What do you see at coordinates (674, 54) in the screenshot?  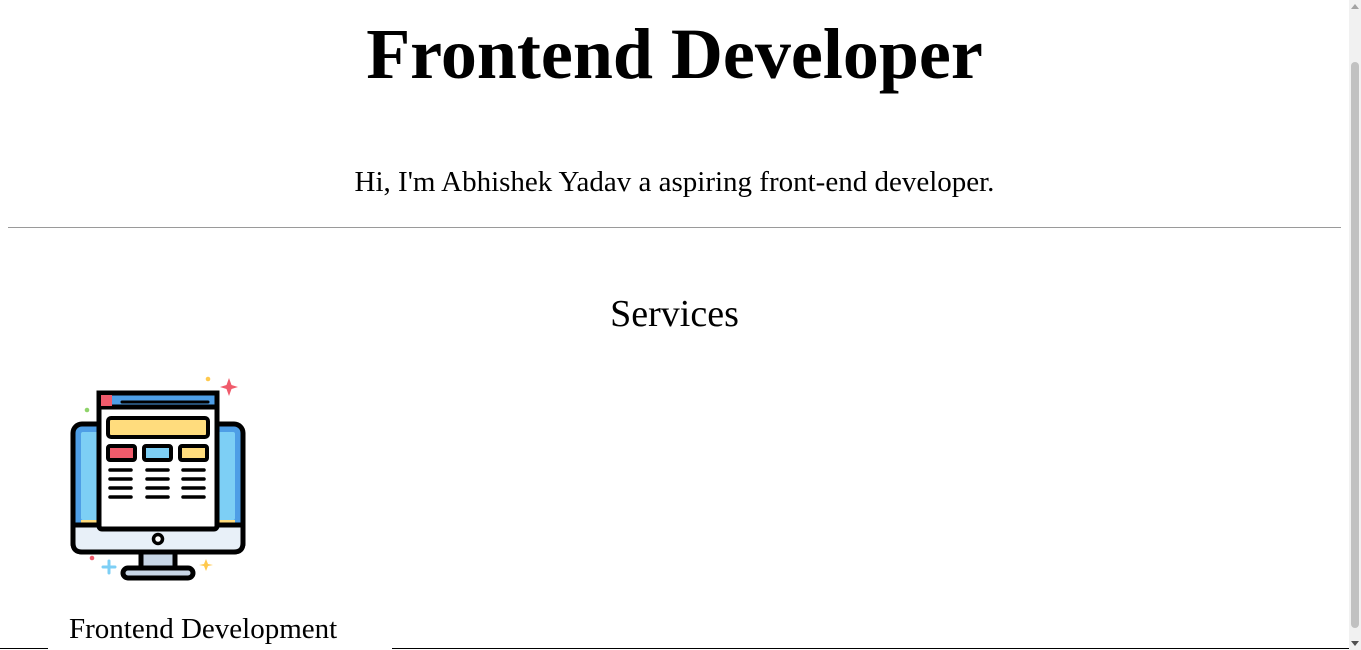 I see `page-title: Frontend Developer` at bounding box center [674, 54].